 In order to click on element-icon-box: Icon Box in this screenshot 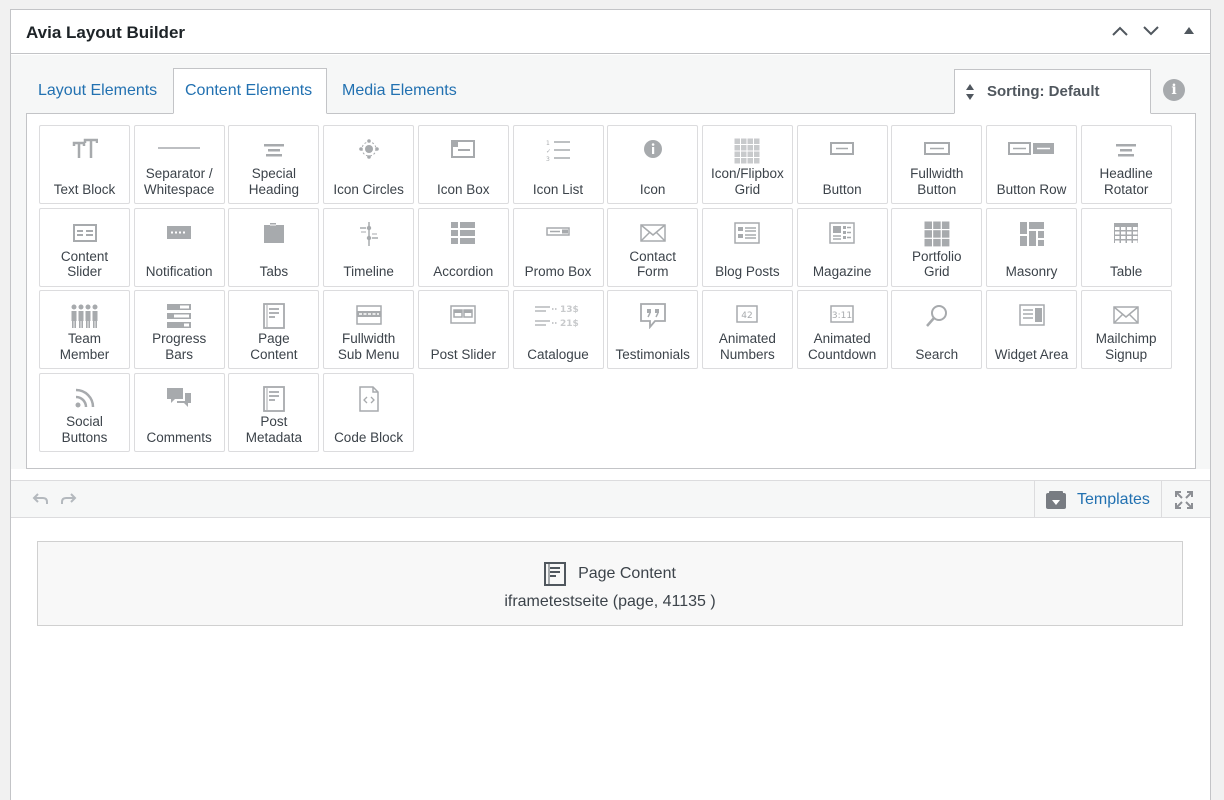, I will do `click(463, 164)`.